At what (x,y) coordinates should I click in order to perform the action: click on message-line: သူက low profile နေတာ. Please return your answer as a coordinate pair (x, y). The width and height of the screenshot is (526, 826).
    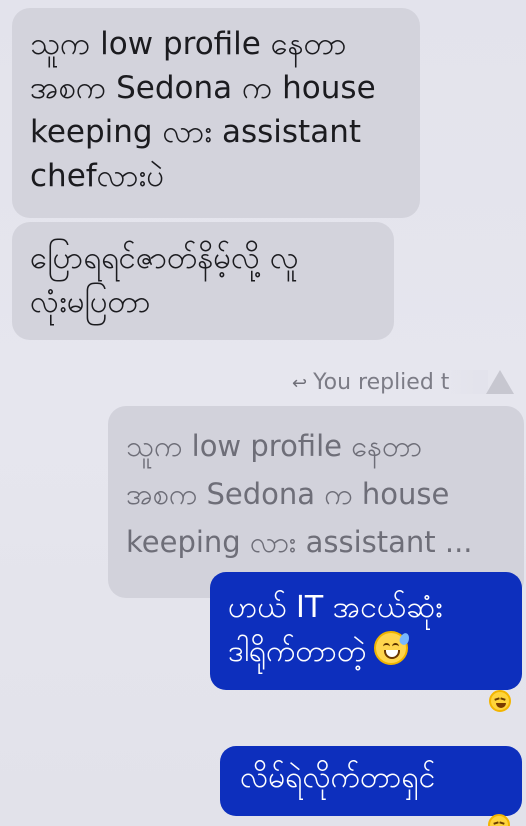
    Looking at the image, I should click on (188, 44).